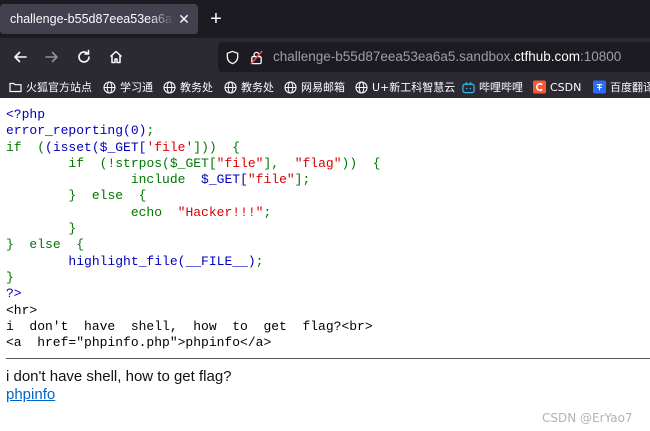  What do you see at coordinates (84, 57) in the screenshot?
I see `reload-icon` at bounding box center [84, 57].